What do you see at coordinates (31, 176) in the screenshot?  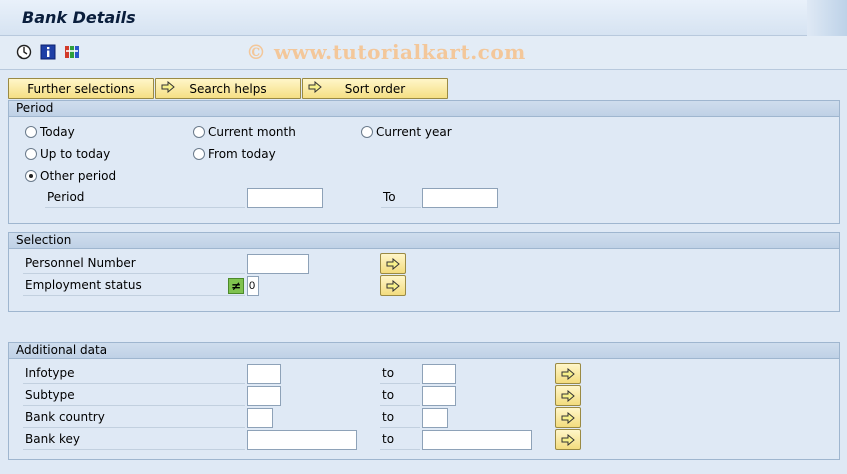 I see `radio-circle-selected` at bounding box center [31, 176].